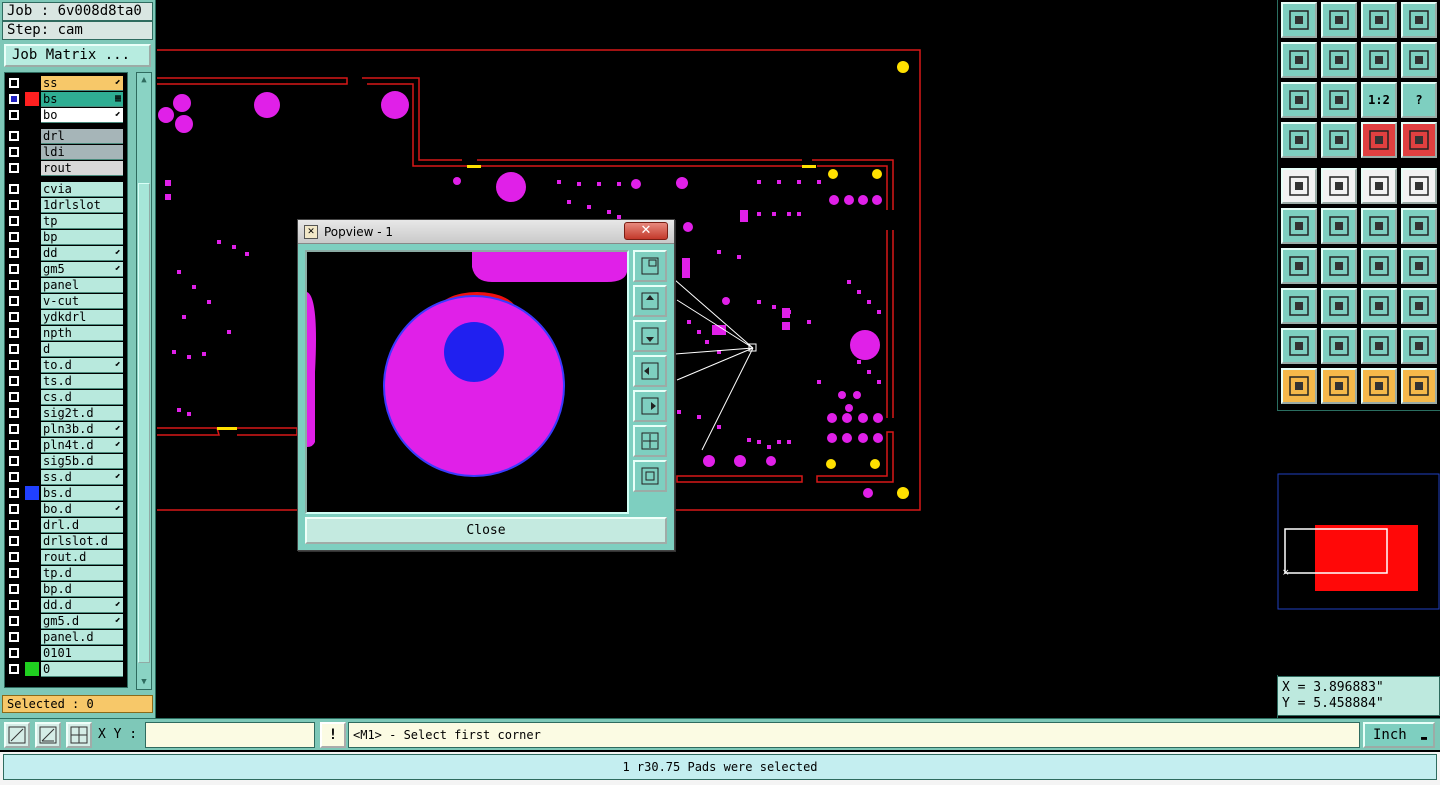 Image resolution: width=1440 pixels, height=785 pixels. What do you see at coordinates (66, 605) in the screenshot?
I see `layer-row: dd.d ⬋` at bounding box center [66, 605].